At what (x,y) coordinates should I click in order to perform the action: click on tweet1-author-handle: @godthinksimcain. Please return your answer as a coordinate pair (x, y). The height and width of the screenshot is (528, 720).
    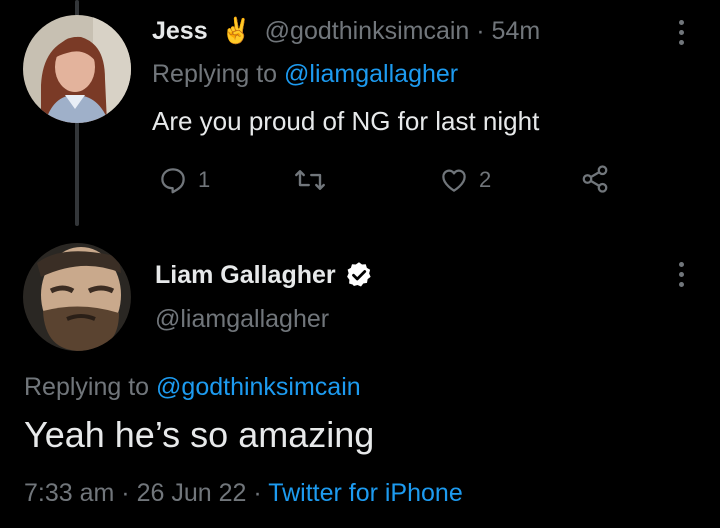
    Looking at the image, I should click on (367, 31).